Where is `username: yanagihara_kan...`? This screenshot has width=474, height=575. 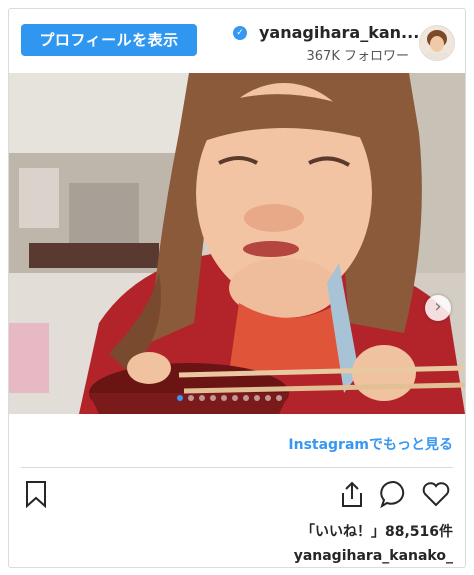 username: yanagihara_kan... is located at coordinates (339, 32).